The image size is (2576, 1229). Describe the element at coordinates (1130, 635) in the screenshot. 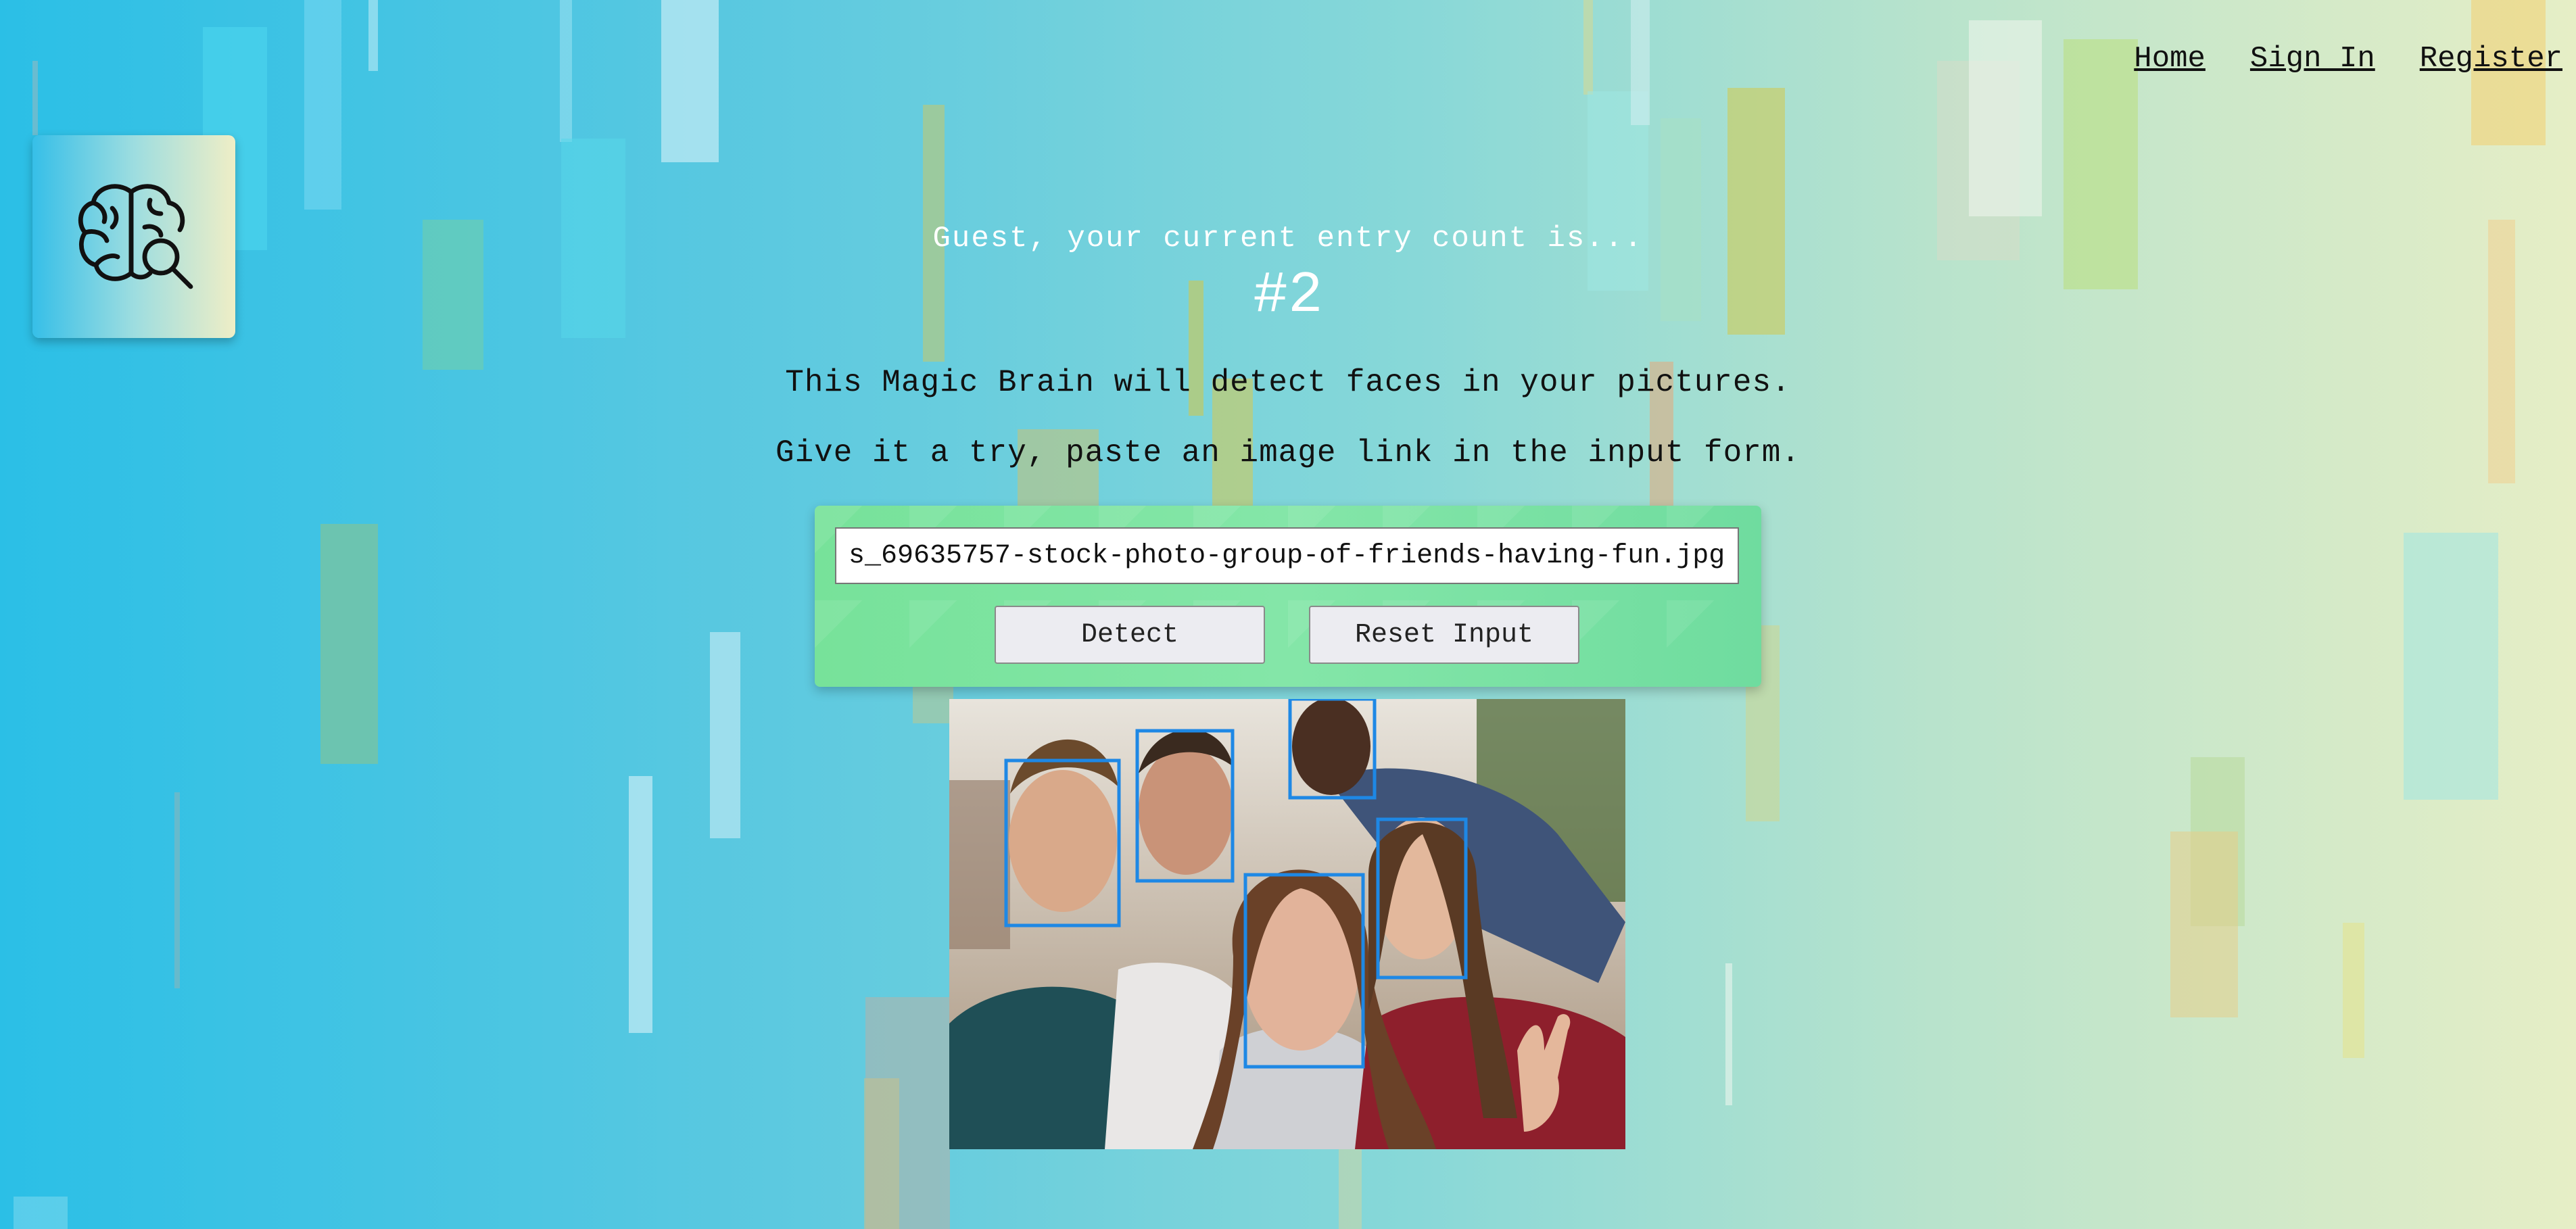

I see `detect-button: Detect` at that location.